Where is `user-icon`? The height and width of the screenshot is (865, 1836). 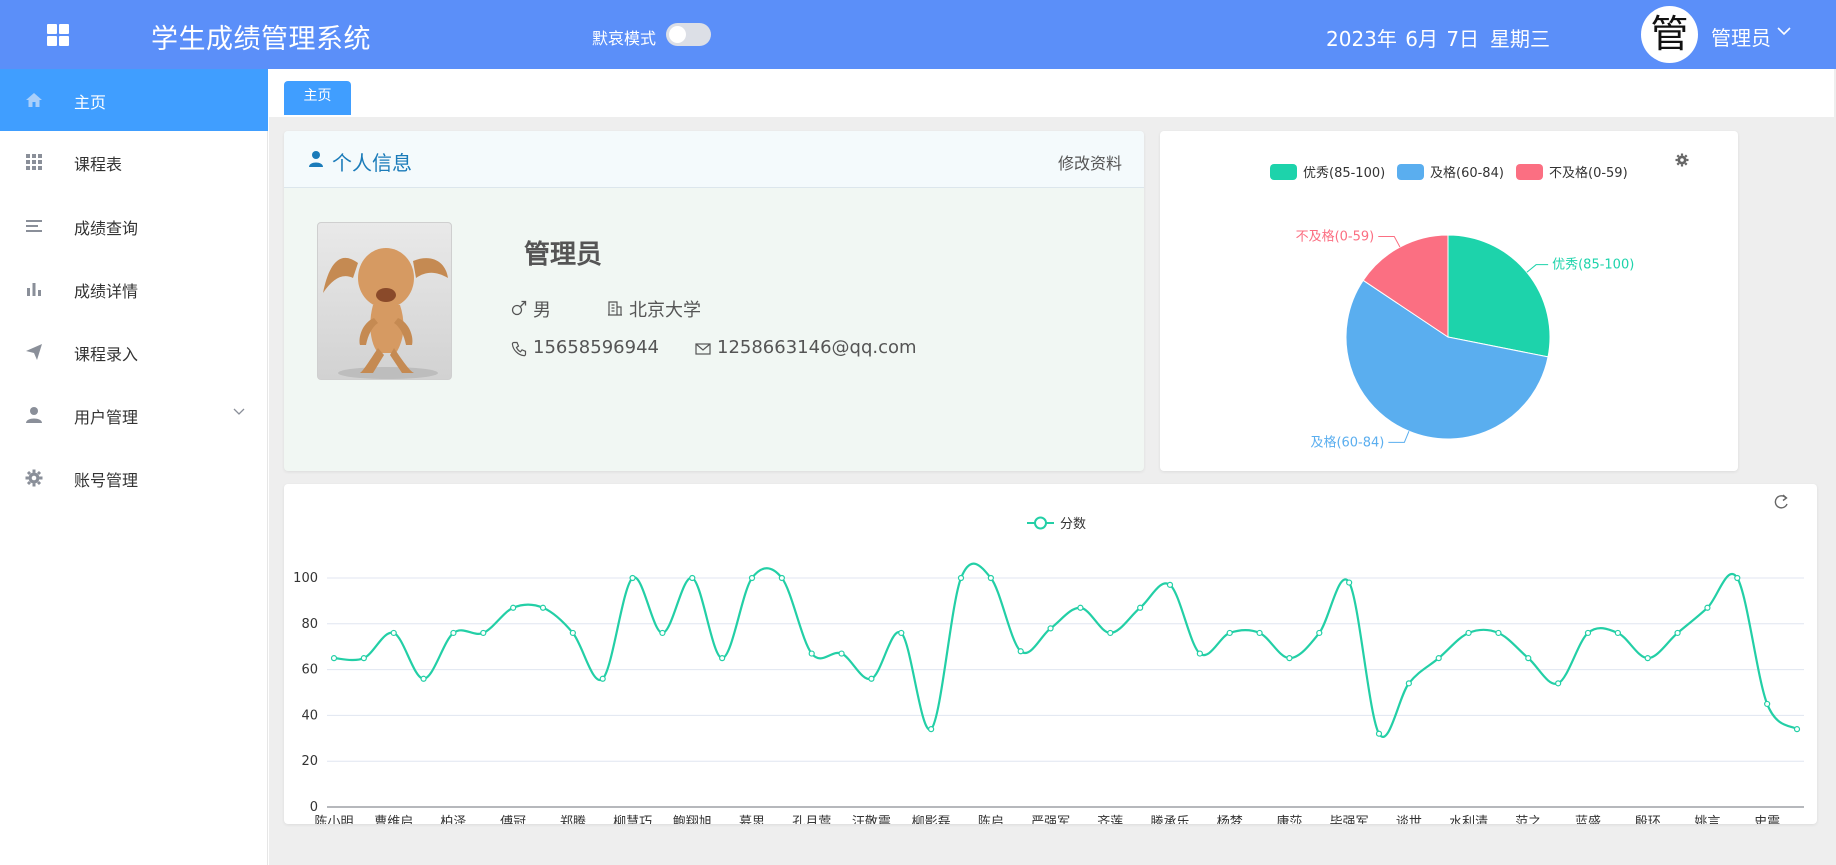 user-icon is located at coordinates (316, 159).